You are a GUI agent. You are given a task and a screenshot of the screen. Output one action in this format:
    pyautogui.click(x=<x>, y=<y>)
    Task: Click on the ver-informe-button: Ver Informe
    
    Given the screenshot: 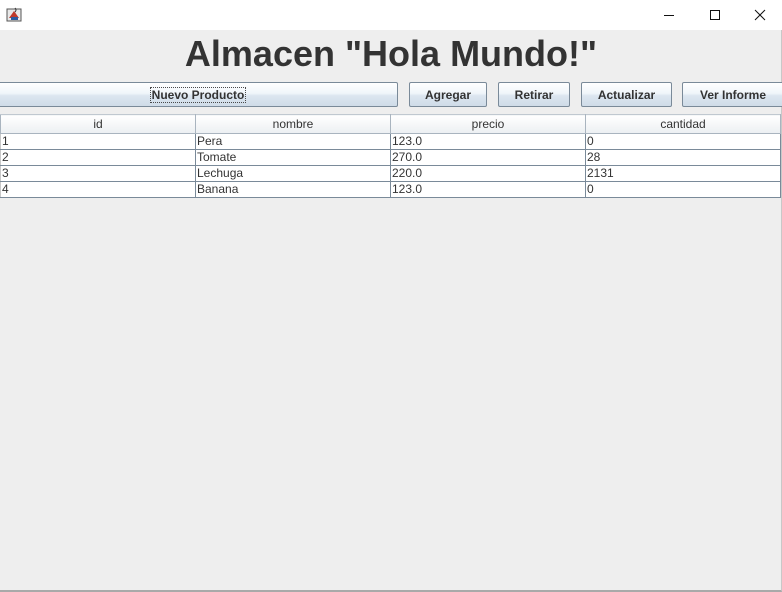 What is the action you would take?
    pyautogui.click(x=732, y=94)
    